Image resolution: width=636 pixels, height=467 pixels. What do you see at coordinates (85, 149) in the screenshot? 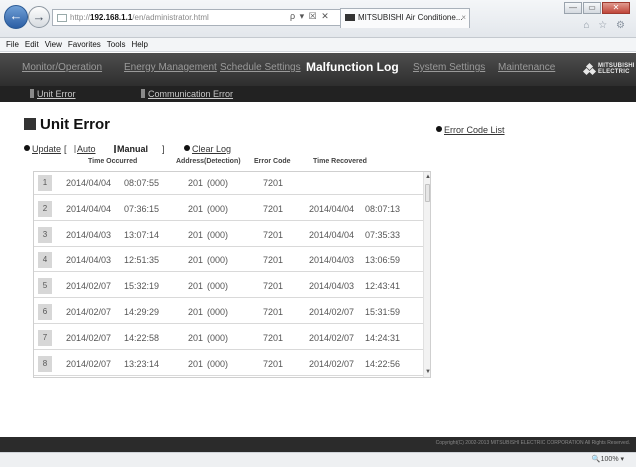
I see `auto-mode-button: Auto` at bounding box center [85, 149].